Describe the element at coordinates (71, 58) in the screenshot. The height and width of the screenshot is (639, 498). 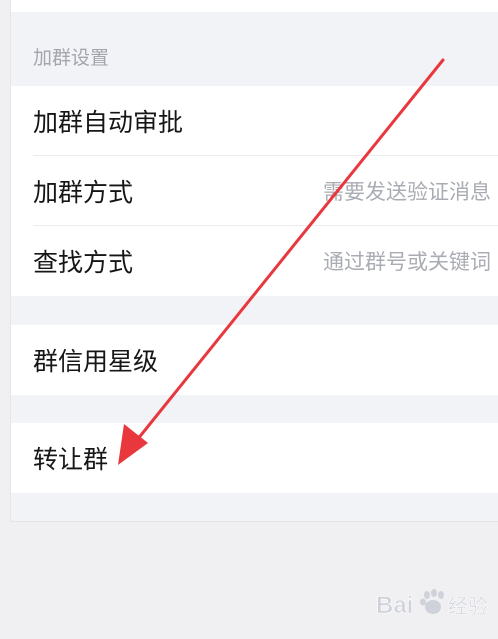
I see `section-header-join-settings: 加群设置` at that location.